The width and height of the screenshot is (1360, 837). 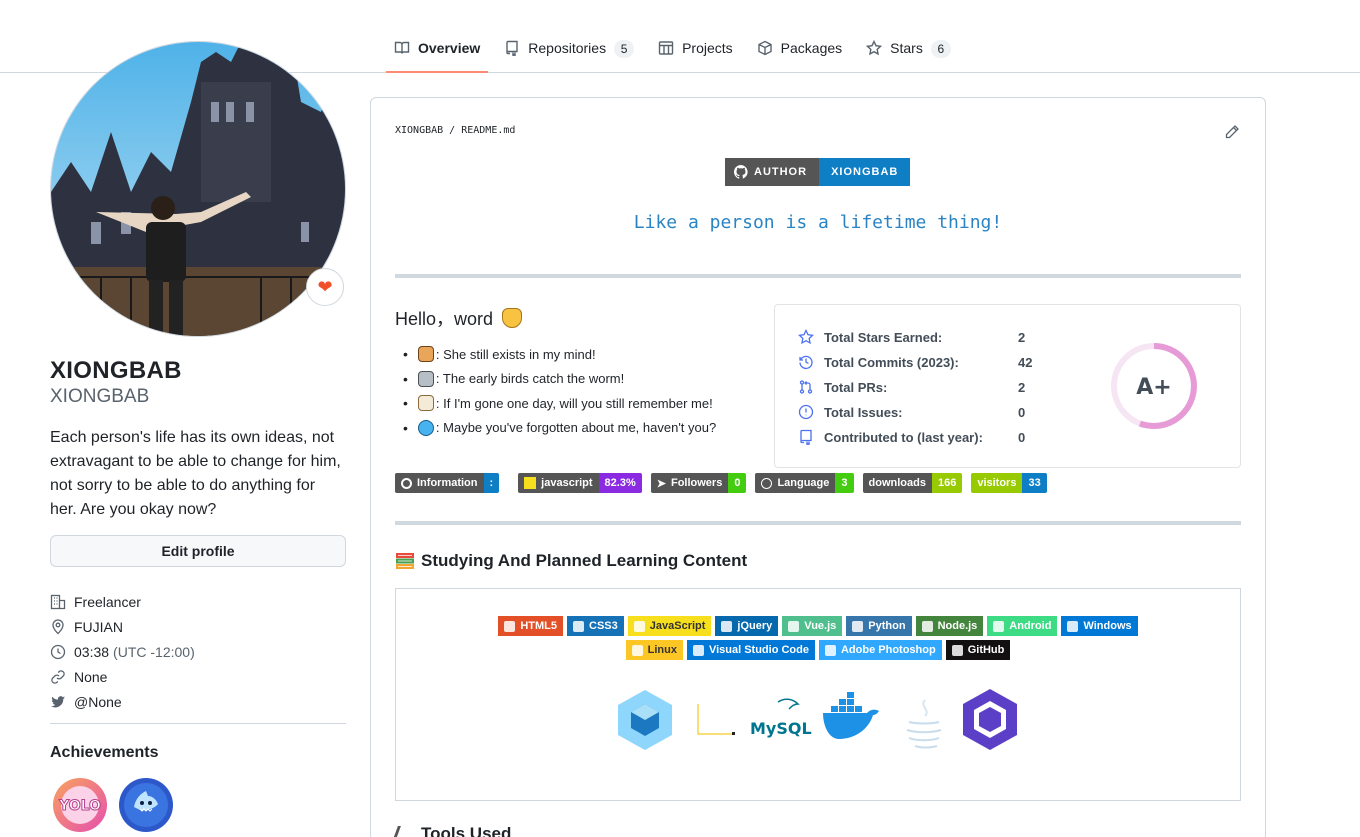 I want to click on skill-badge-adobe-photoshop: Adobe Photoshop, so click(x=880, y=650).